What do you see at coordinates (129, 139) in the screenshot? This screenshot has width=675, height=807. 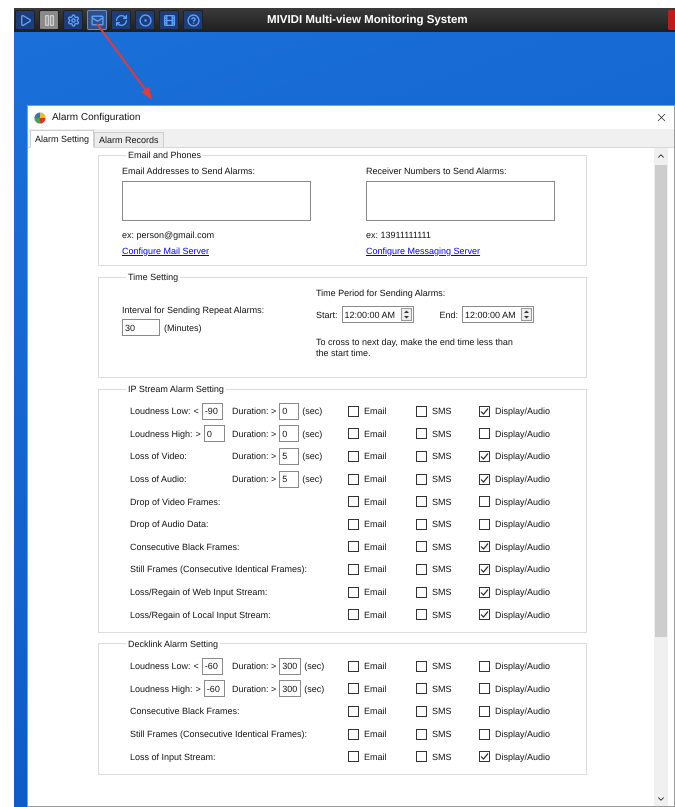 I see `tab: Alarm Records` at bounding box center [129, 139].